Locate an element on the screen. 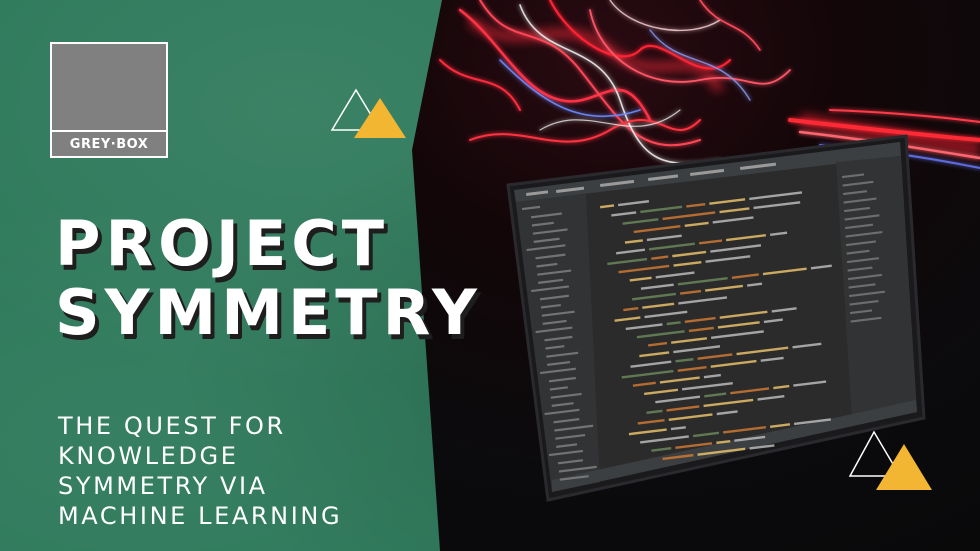 Image resolution: width=980 pixels, height=551 pixels. subtitle-line-1: THE QUEST FOR is located at coordinates (172, 426).